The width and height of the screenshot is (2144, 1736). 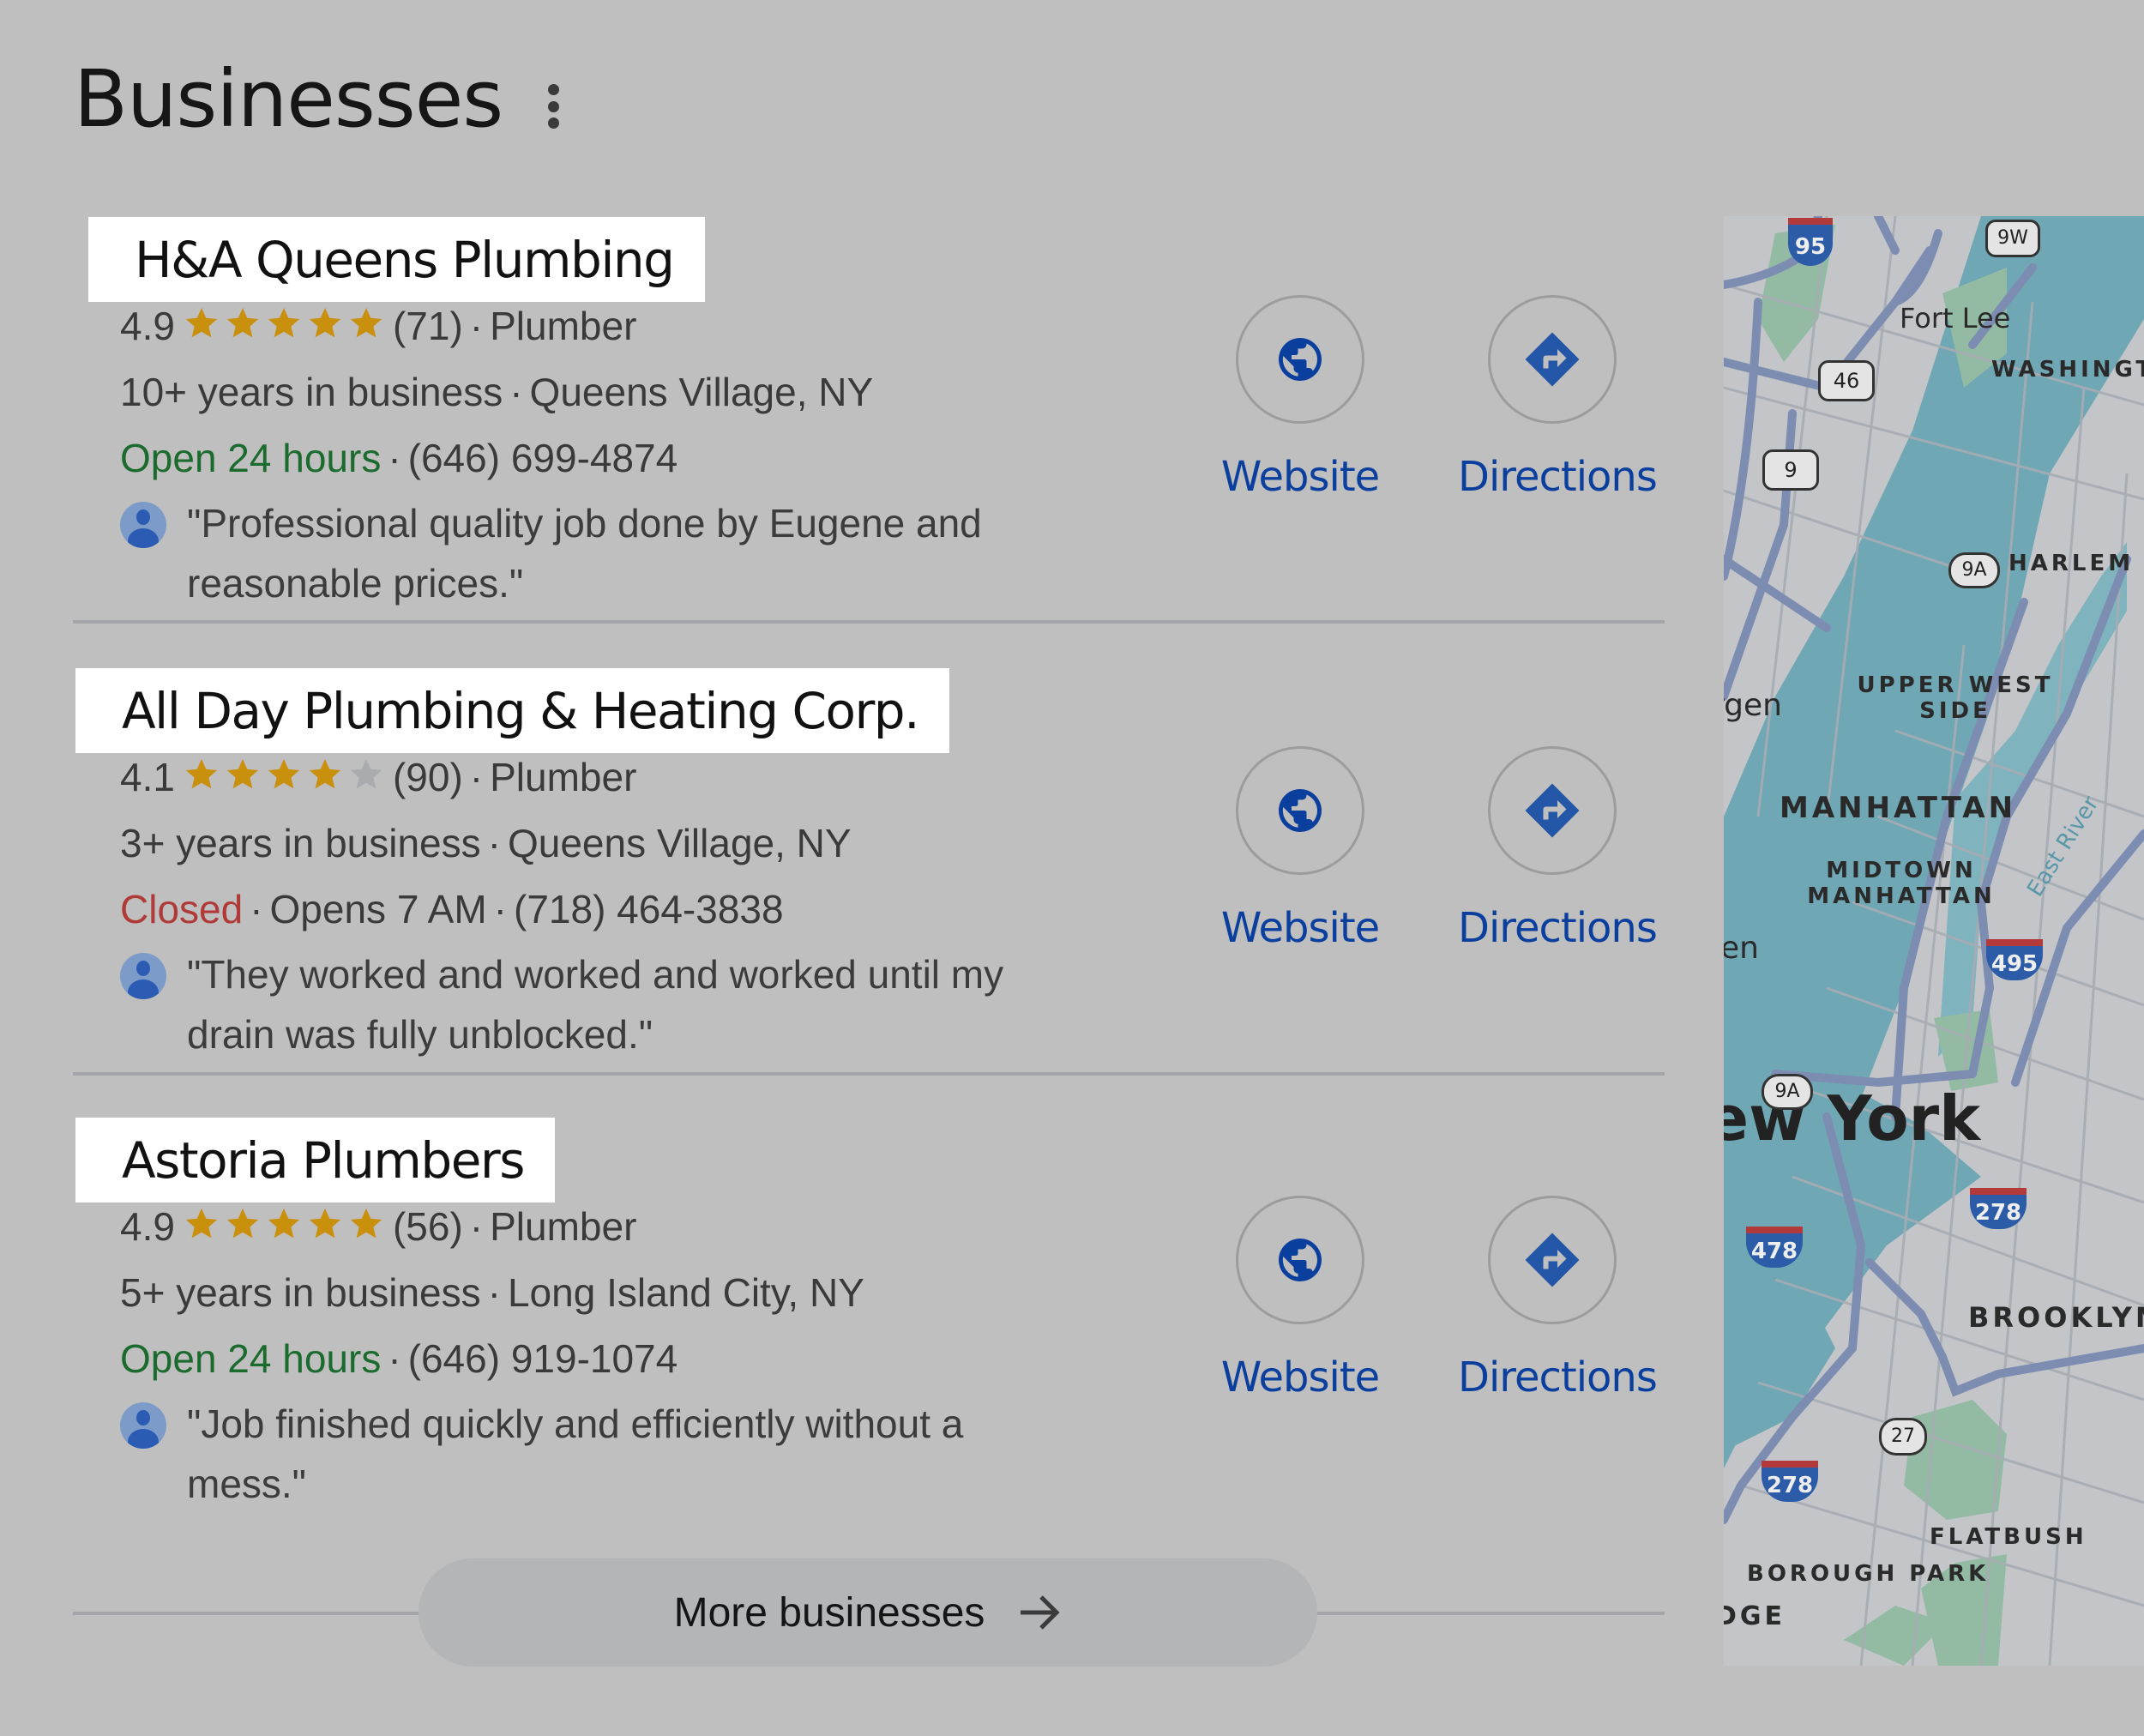 What do you see at coordinates (1956, 698) in the screenshot?
I see `map-label: UPPER WEST SIDE` at bounding box center [1956, 698].